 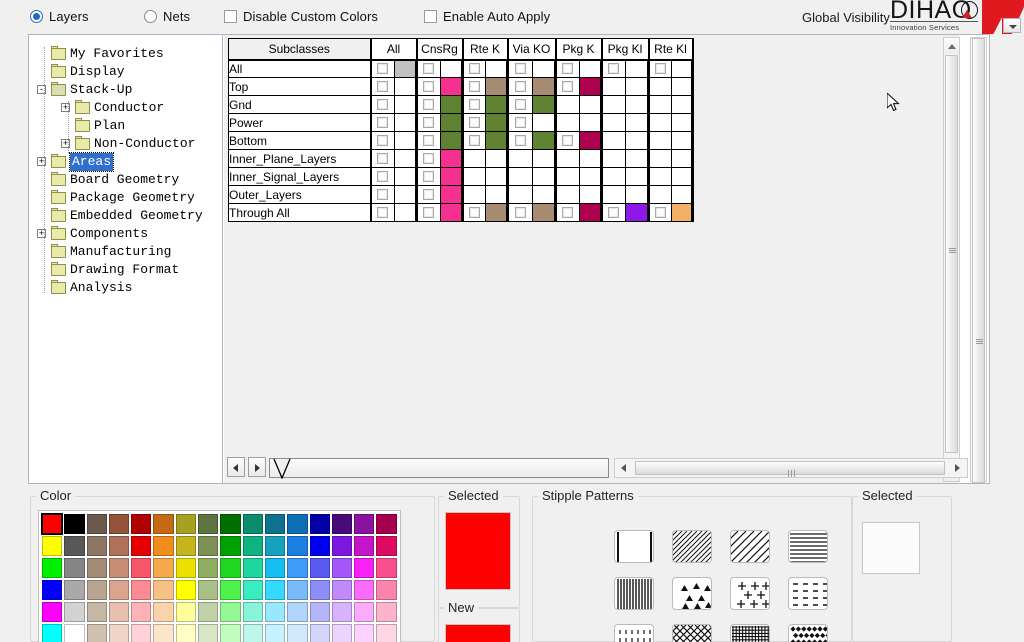 I want to click on row-label-through-all: Through All, so click(x=300, y=212).